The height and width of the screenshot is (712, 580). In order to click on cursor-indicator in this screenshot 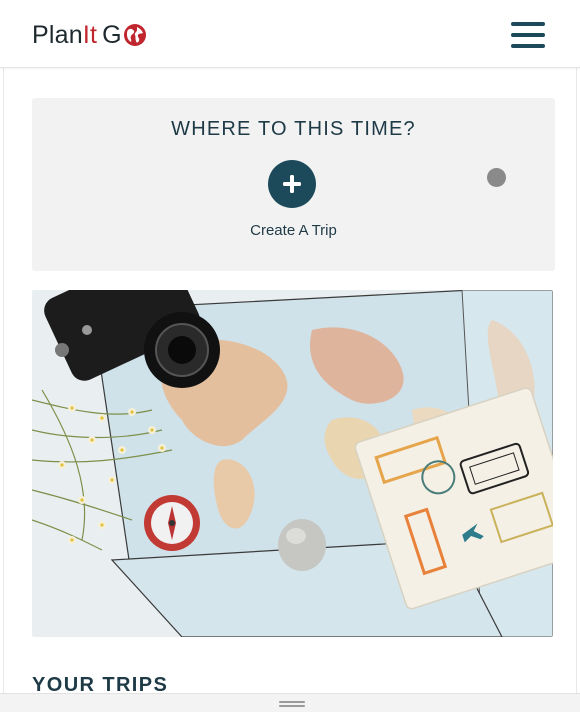, I will do `click(496, 177)`.